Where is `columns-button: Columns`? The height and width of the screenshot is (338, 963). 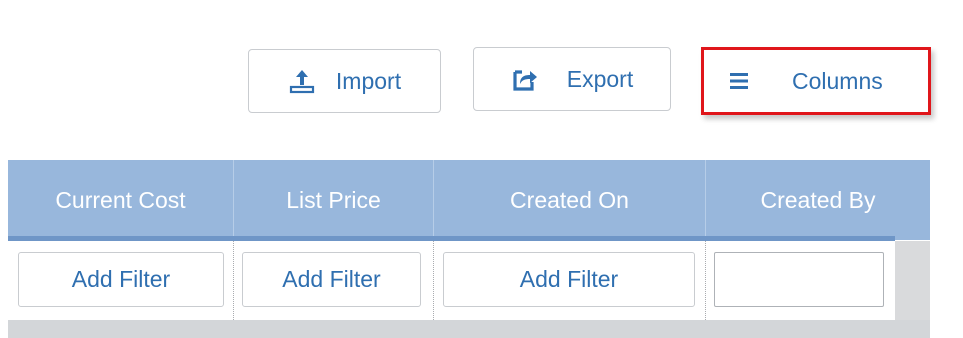 columns-button: Columns is located at coordinates (816, 81).